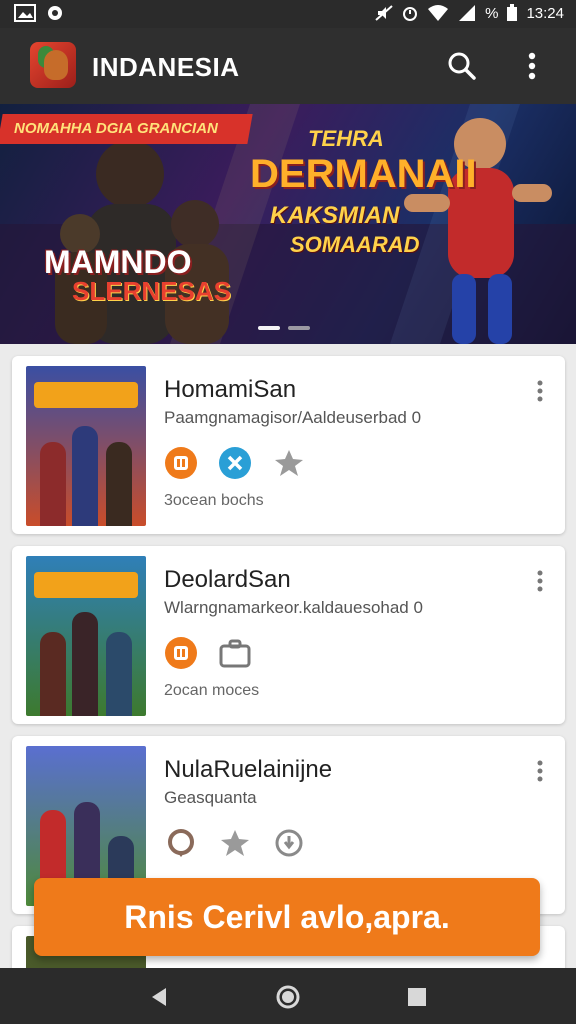 The image size is (576, 1024). I want to click on card-title: NulaRuelainijne, so click(248, 769).